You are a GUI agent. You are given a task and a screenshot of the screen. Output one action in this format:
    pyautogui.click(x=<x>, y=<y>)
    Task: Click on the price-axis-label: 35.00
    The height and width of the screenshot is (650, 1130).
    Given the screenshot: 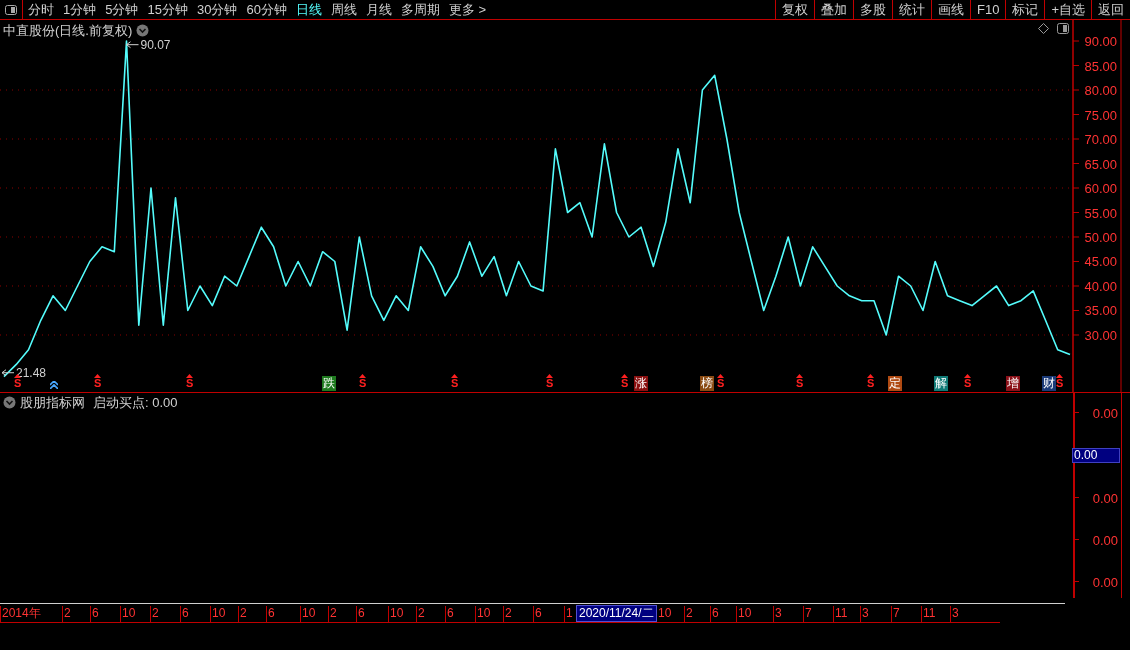 What is the action you would take?
    pyautogui.click(x=1100, y=311)
    